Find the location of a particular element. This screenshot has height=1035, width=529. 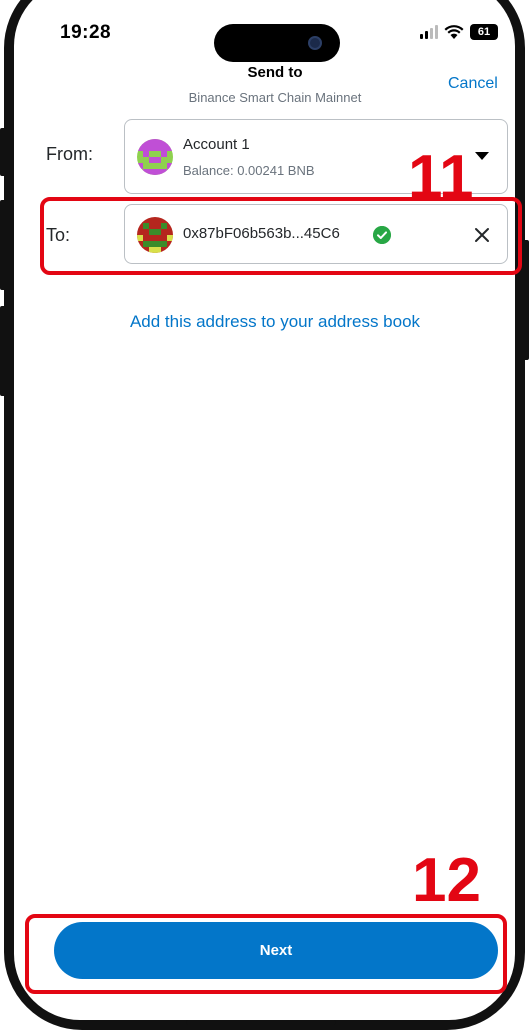

signal-icon is located at coordinates (429, 32).